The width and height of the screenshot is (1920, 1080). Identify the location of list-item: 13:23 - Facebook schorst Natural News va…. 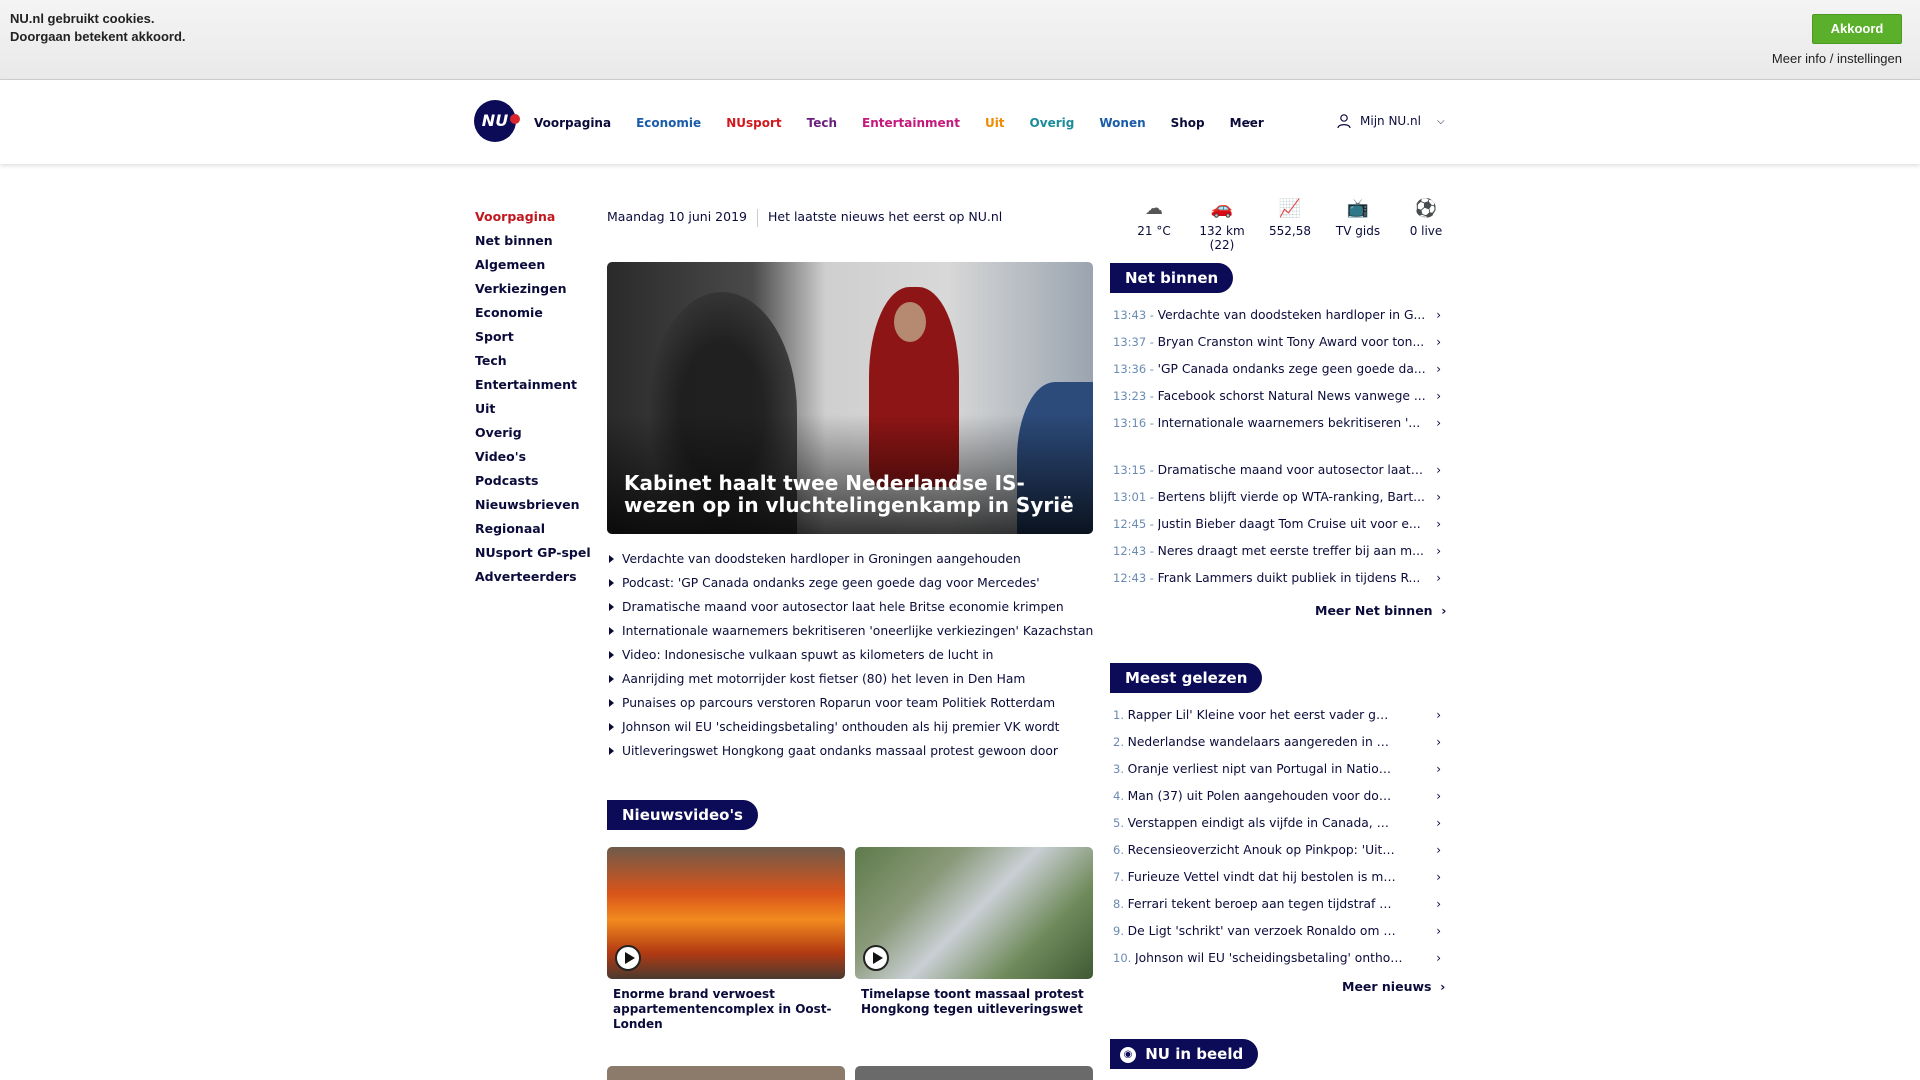
(1278, 400).